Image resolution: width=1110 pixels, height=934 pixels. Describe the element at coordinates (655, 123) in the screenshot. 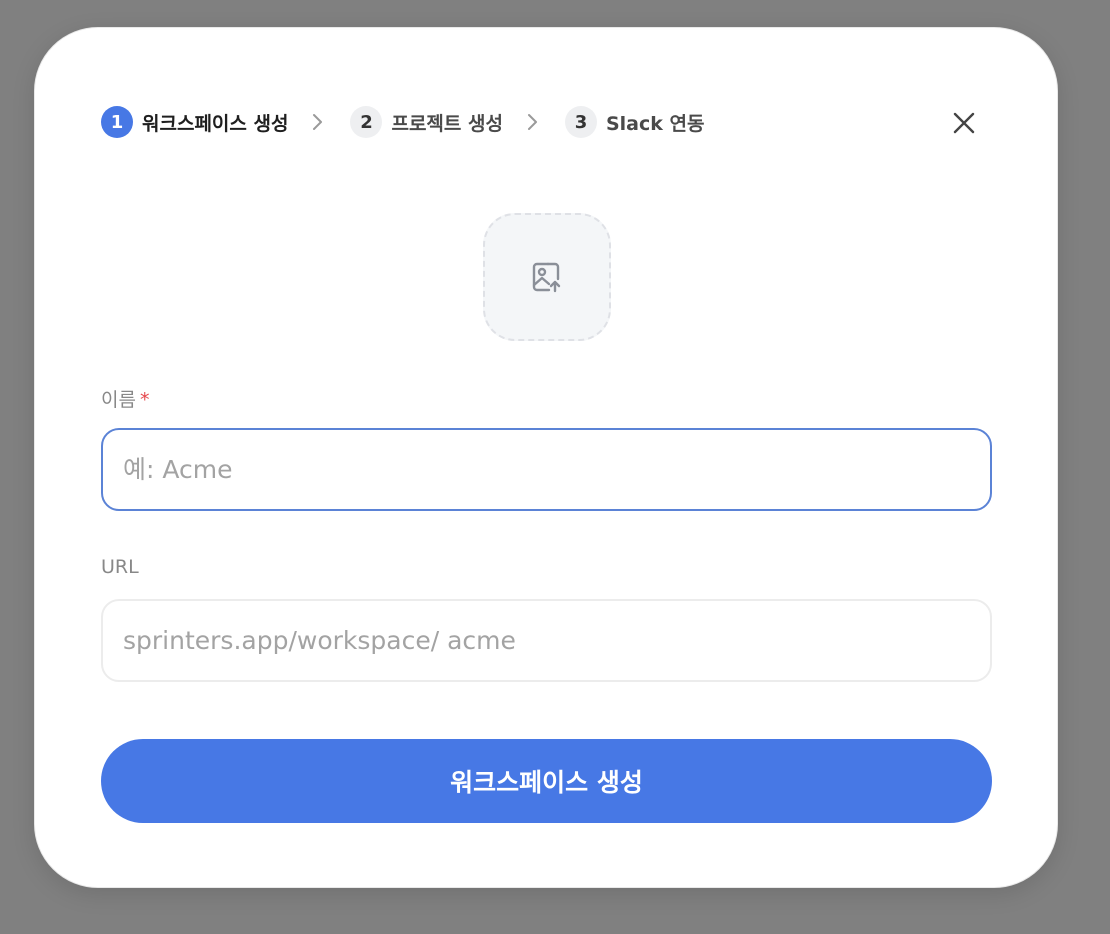

I see `step-label: Slack 연동` at that location.